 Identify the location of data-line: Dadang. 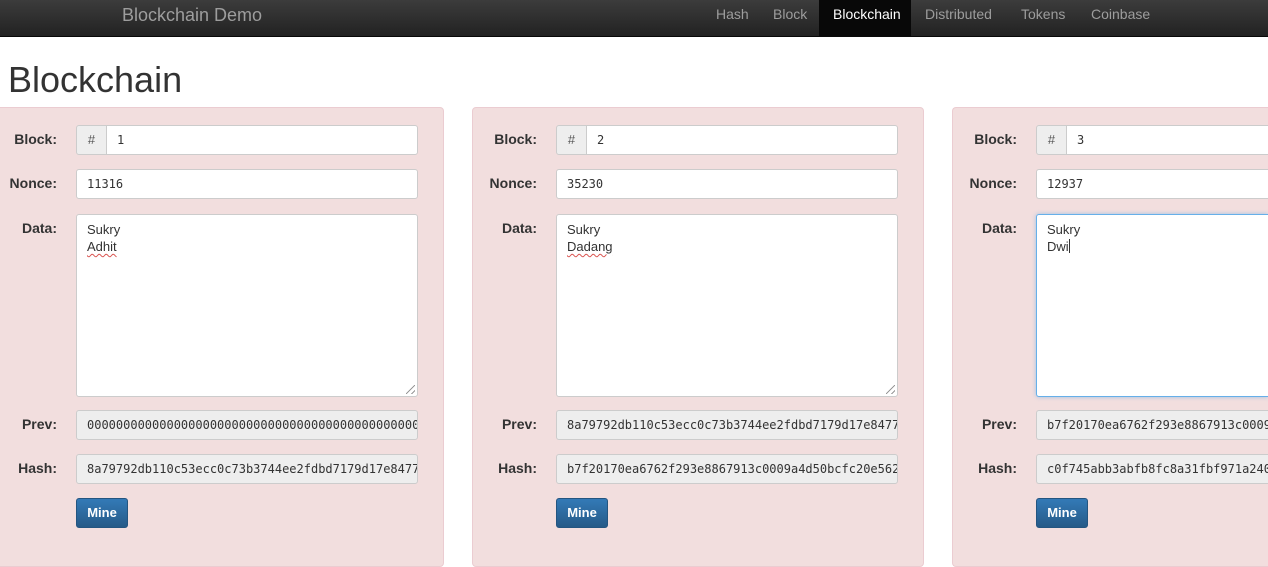
(590, 246).